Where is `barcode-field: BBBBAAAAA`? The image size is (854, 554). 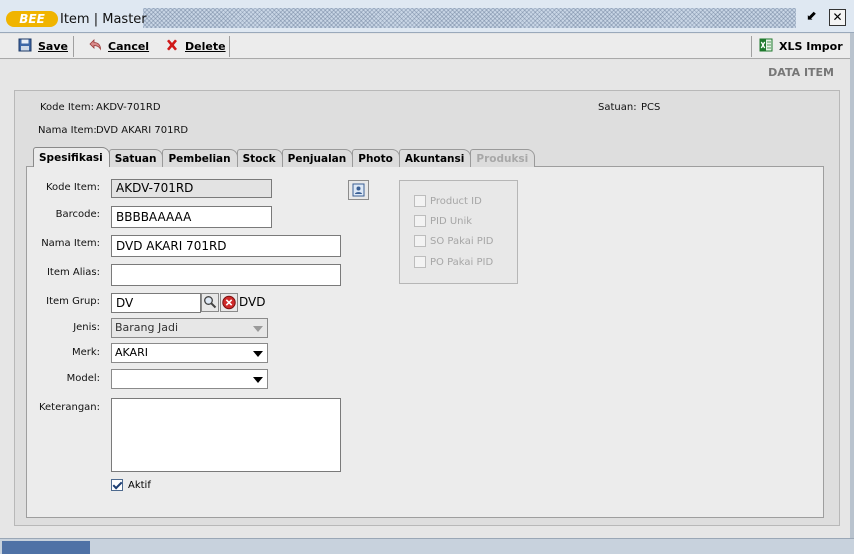
barcode-field: BBBBAAAAA is located at coordinates (191, 217).